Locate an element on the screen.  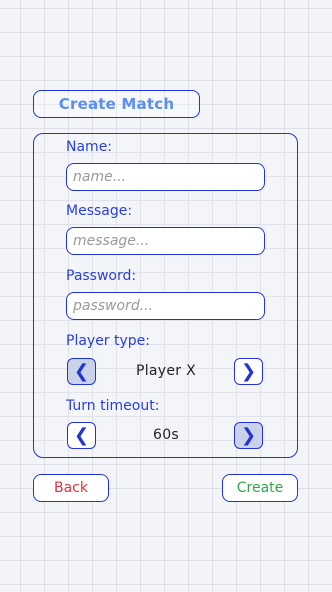
create-match-header: Create Match is located at coordinates (116, 104).